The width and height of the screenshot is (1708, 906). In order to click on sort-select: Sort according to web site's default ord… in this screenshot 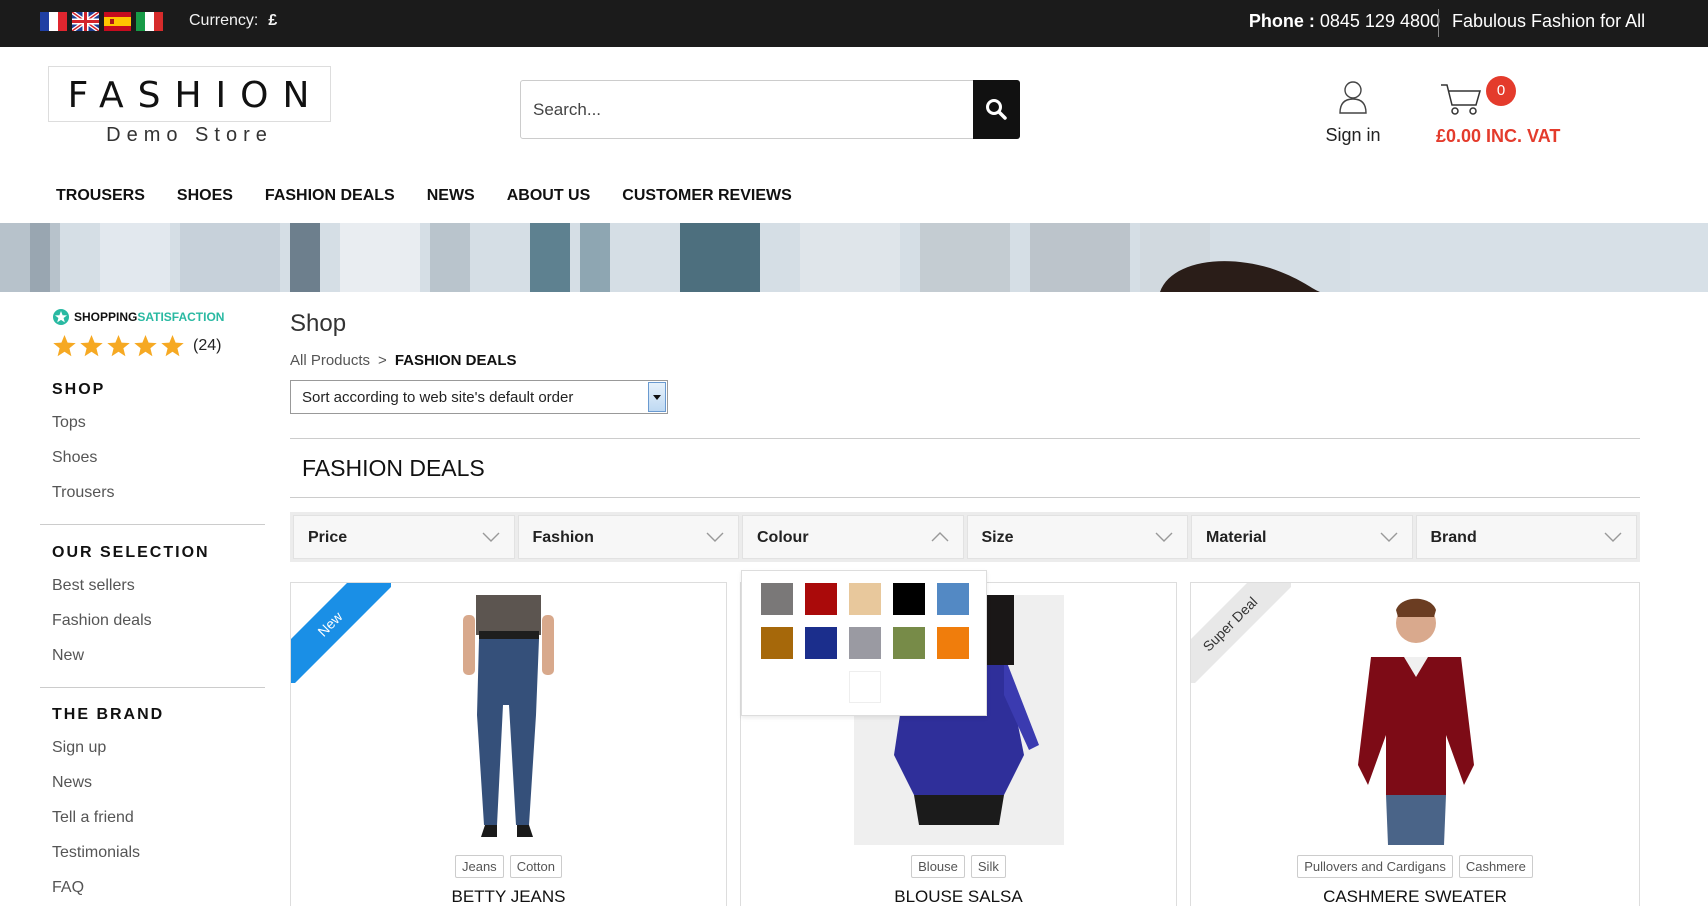, I will do `click(479, 397)`.